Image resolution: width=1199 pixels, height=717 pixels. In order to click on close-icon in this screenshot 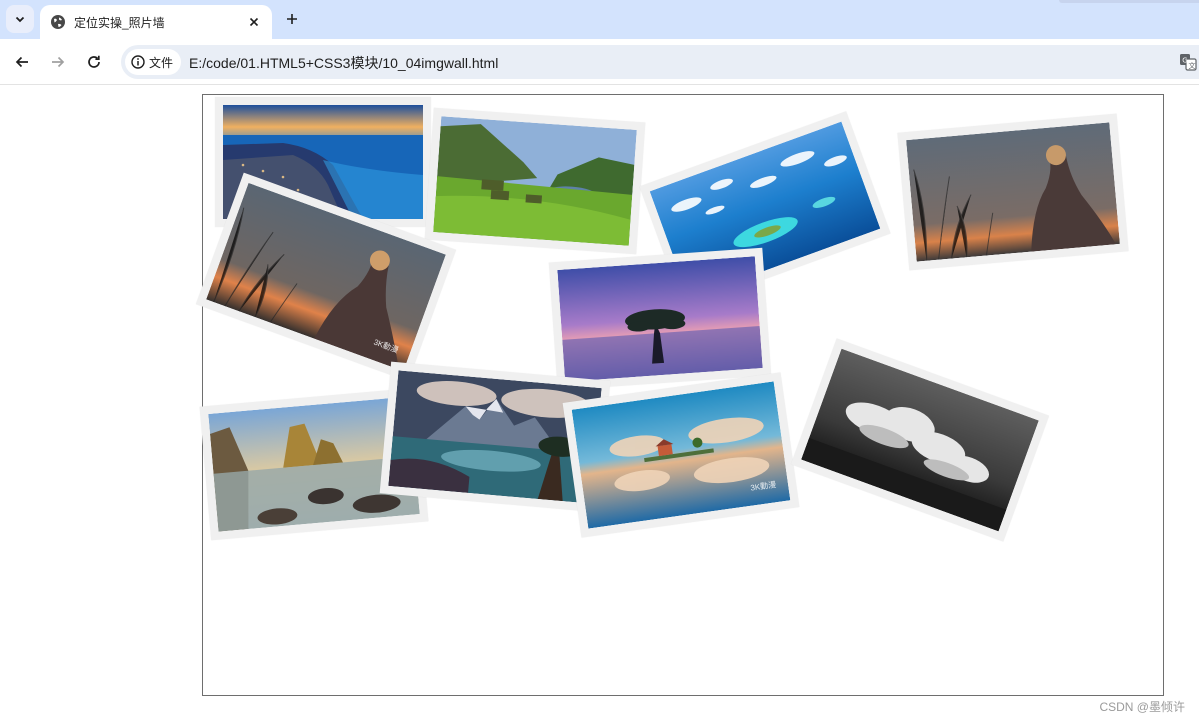, I will do `click(254, 22)`.